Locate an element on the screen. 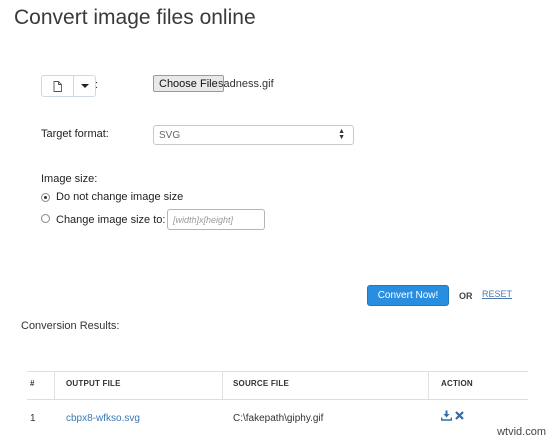  radio-change-size is located at coordinates (45, 218).